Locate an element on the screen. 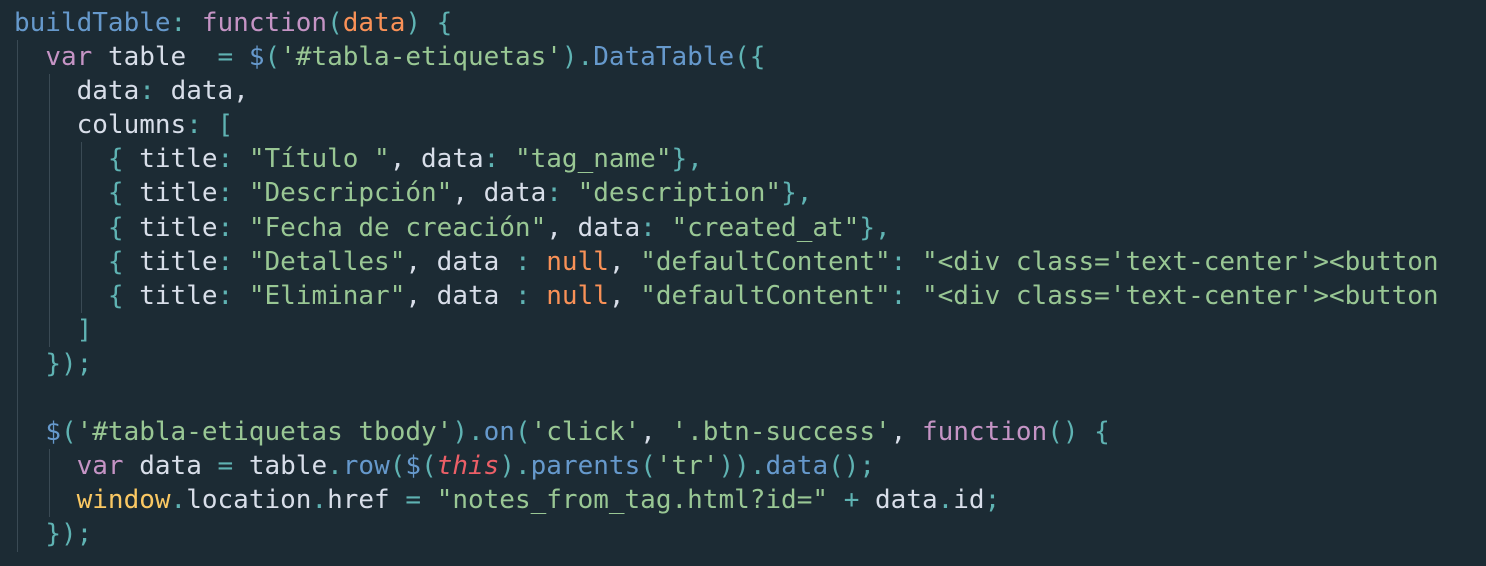  code-line: data: data, is located at coordinates (726, 91).